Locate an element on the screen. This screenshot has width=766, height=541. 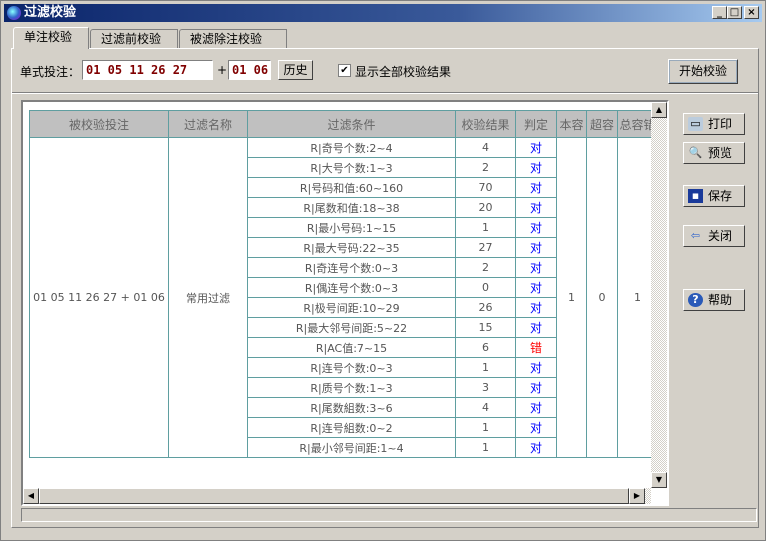
maximize-button: □ is located at coordinates (734, 12).